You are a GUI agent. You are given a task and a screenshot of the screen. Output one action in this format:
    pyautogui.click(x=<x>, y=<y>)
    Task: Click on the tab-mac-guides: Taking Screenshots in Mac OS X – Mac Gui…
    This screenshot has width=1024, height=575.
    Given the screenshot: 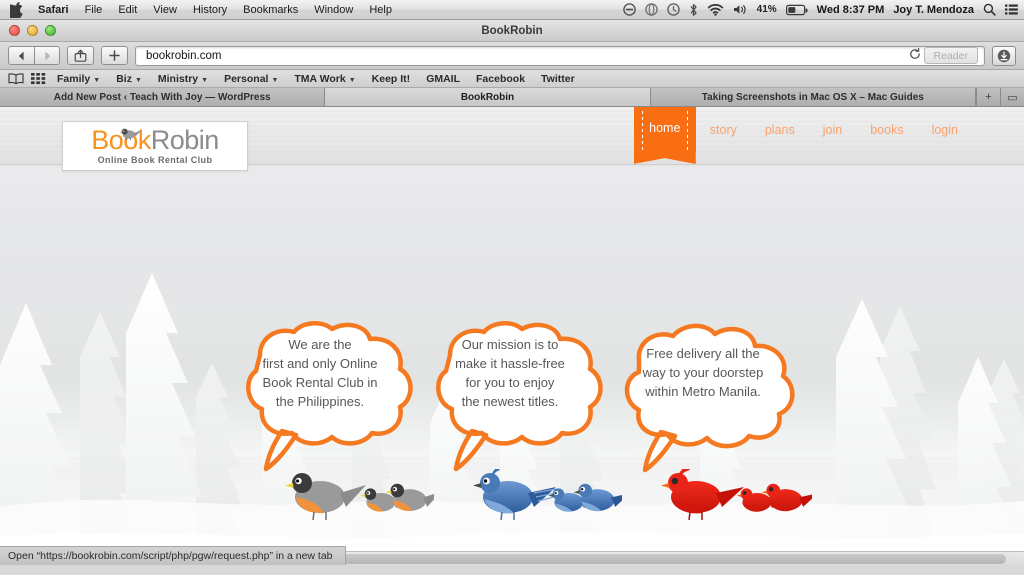 What is the action you would take?
    pyautogui.click(x=813, y=97)
    